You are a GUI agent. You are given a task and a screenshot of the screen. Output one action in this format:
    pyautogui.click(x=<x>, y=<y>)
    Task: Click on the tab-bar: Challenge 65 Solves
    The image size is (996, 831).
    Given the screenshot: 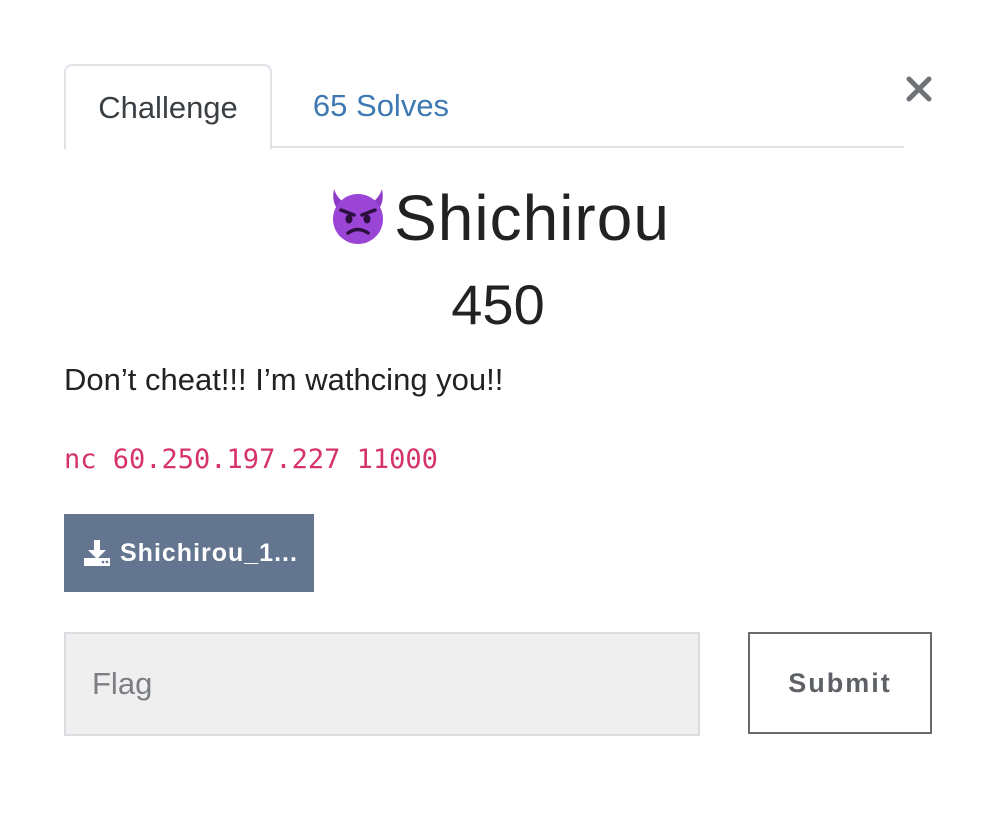 What is the action you would take?
    pyautogui.click(x=484, y=107)
    